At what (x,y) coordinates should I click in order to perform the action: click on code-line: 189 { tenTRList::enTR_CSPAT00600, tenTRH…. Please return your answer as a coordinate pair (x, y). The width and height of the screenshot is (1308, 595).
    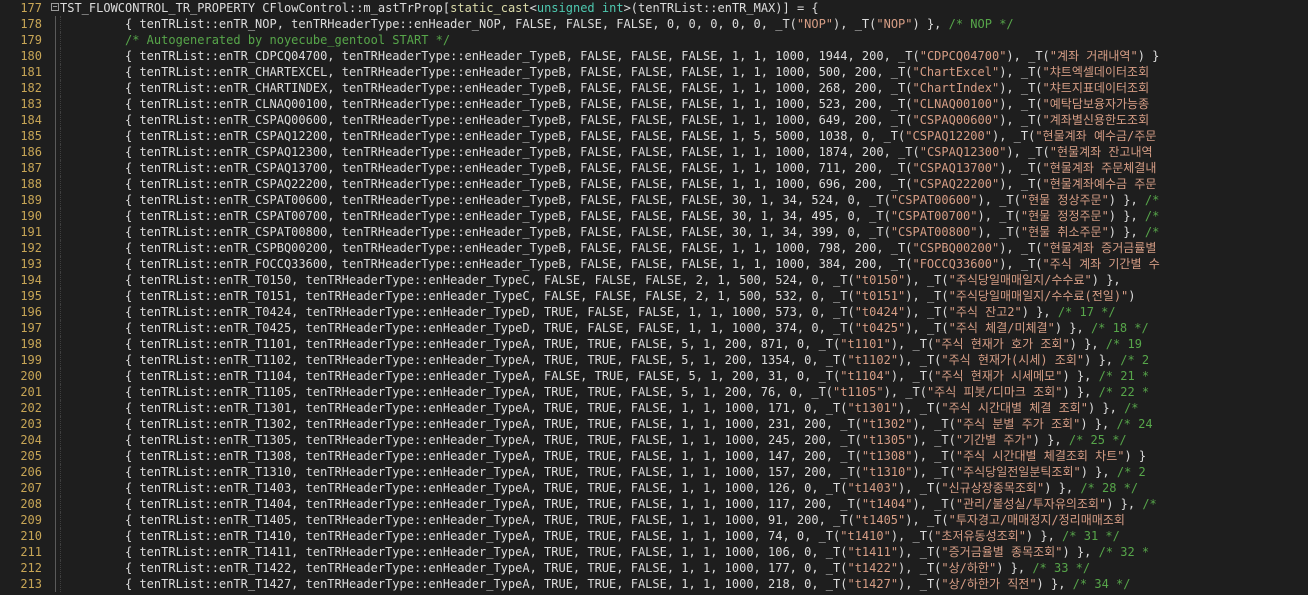
    Looking at the image, I should click on (654, 200).